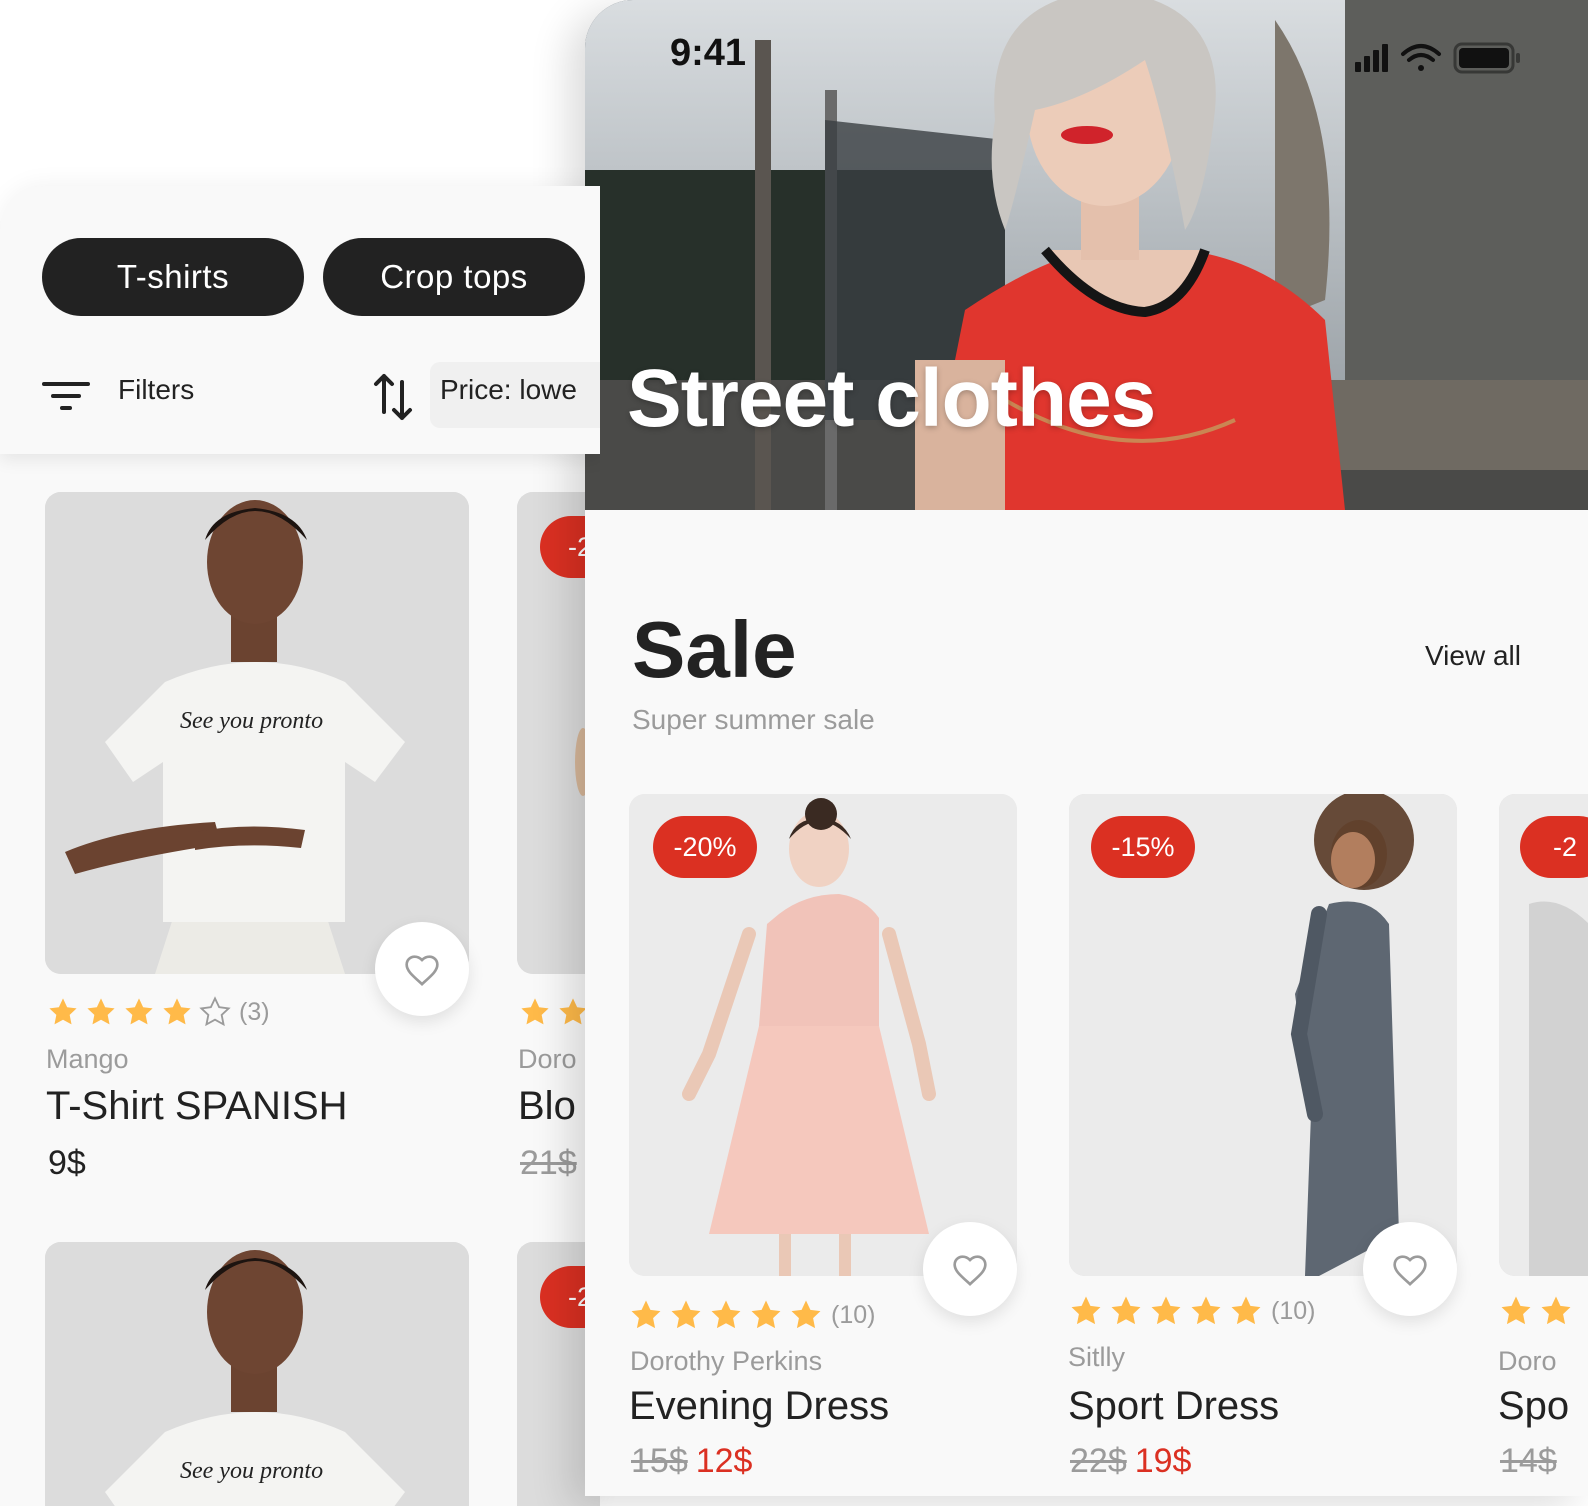  Describe the element at coordinates (67, 1163) in the screenshot. I see `product-price: 9$` at that location.